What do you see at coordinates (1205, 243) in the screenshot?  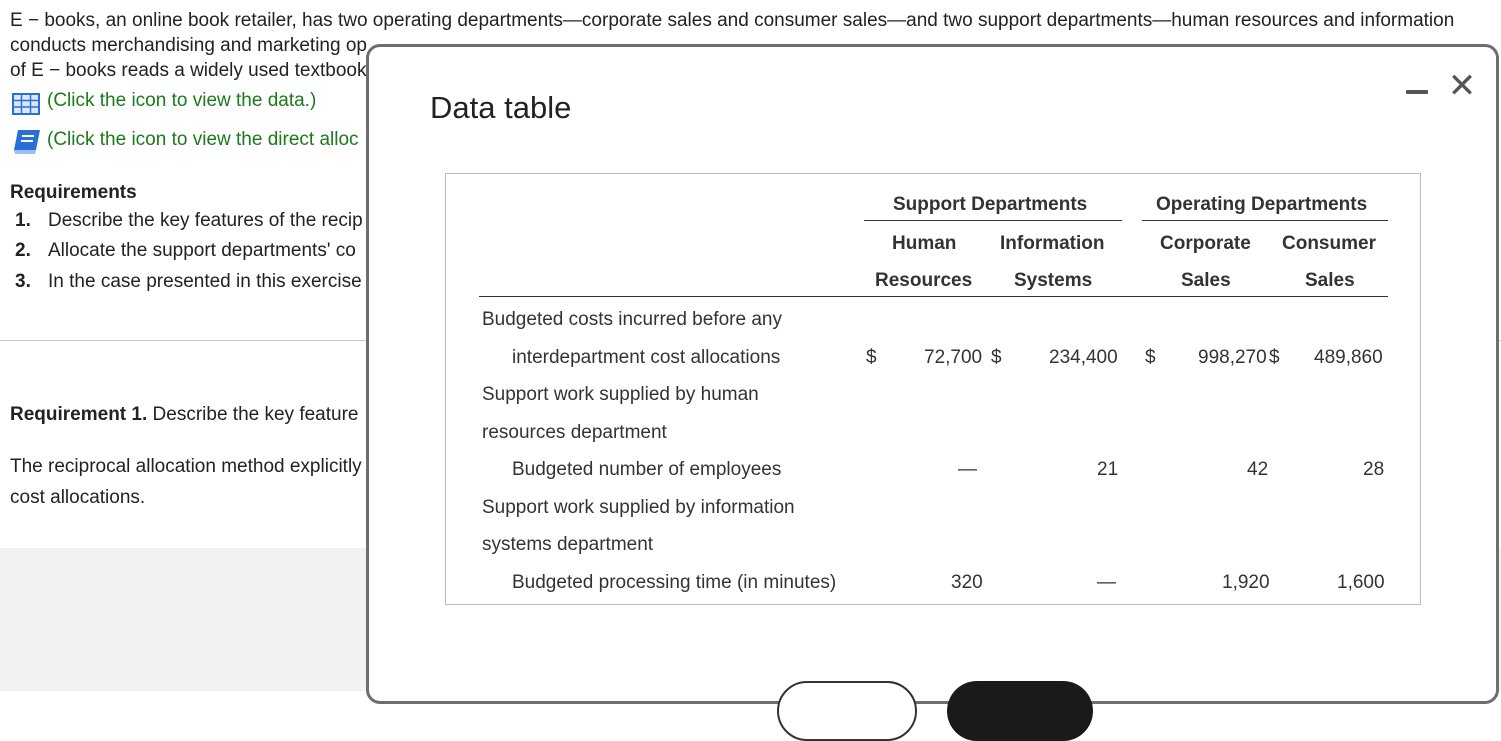 I see `col-corporate-sales: Corporate` at bounding box center [1205, 243].